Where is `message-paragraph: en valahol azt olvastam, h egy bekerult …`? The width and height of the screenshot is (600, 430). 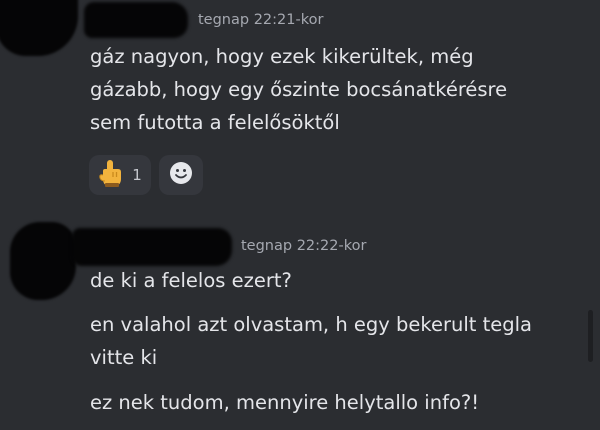 message-paragraph: en valahol azt olvastam, h egy bekerult … is located at coordinates (311, 341).